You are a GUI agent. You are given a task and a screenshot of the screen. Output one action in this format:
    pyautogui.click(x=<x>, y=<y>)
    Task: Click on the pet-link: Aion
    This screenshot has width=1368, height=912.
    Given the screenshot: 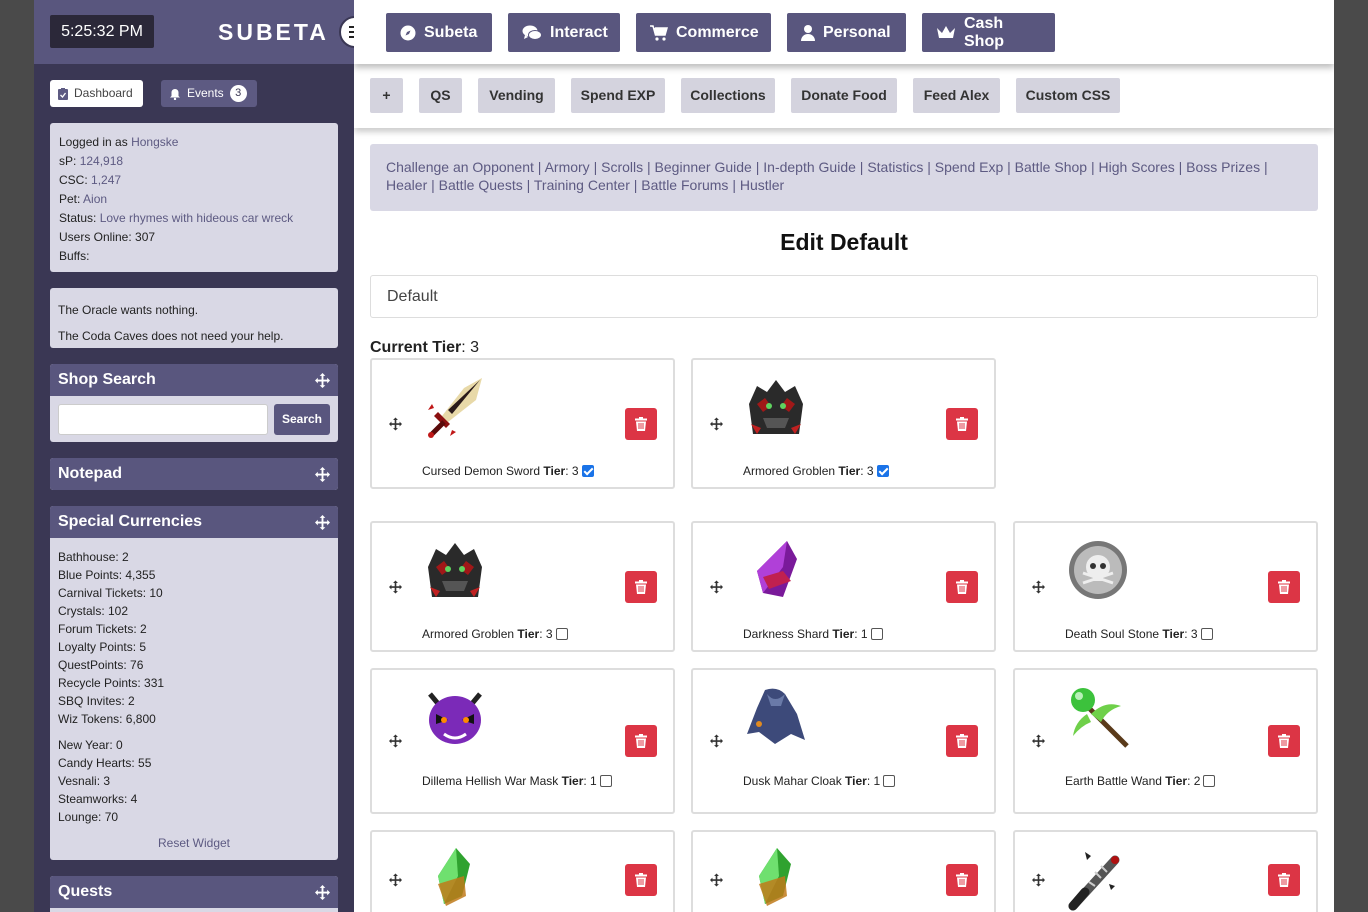 What is the action you would take?
    pyautogui.click(x=95, y=199)
    